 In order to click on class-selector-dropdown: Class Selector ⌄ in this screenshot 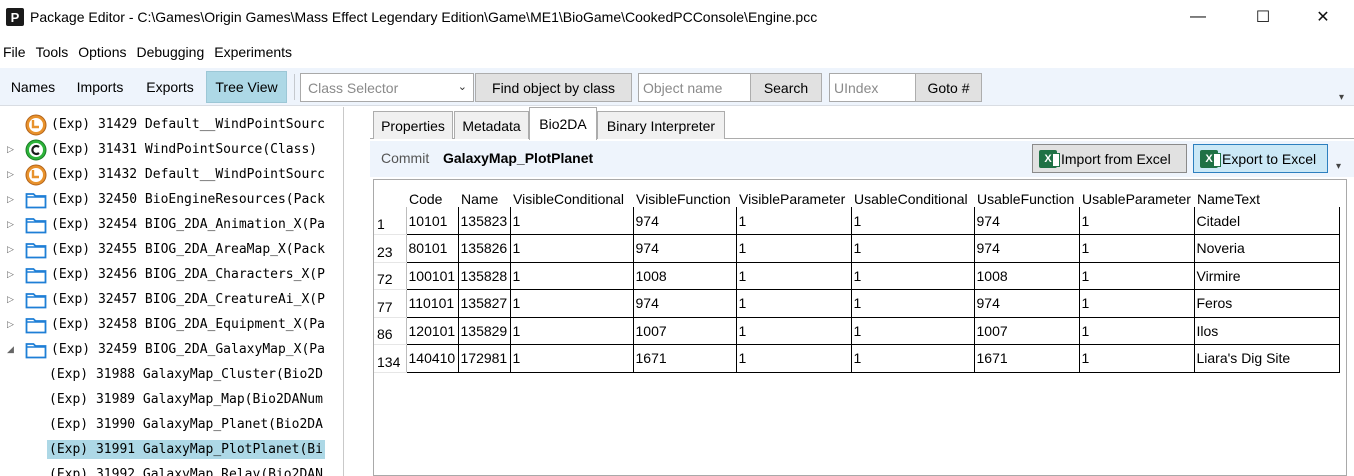, I will do `click(387, 87)`.